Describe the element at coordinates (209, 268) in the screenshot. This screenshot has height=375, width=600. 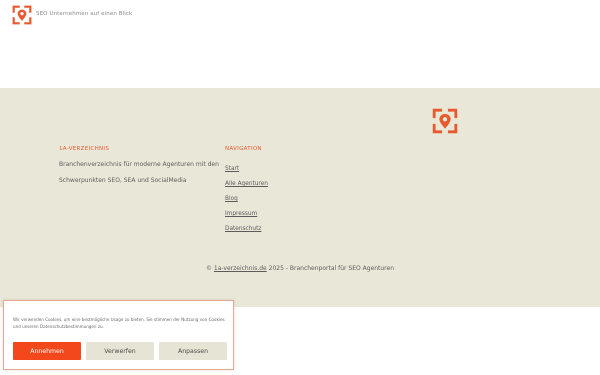
I see `copyright-prefix: ©` at that location.